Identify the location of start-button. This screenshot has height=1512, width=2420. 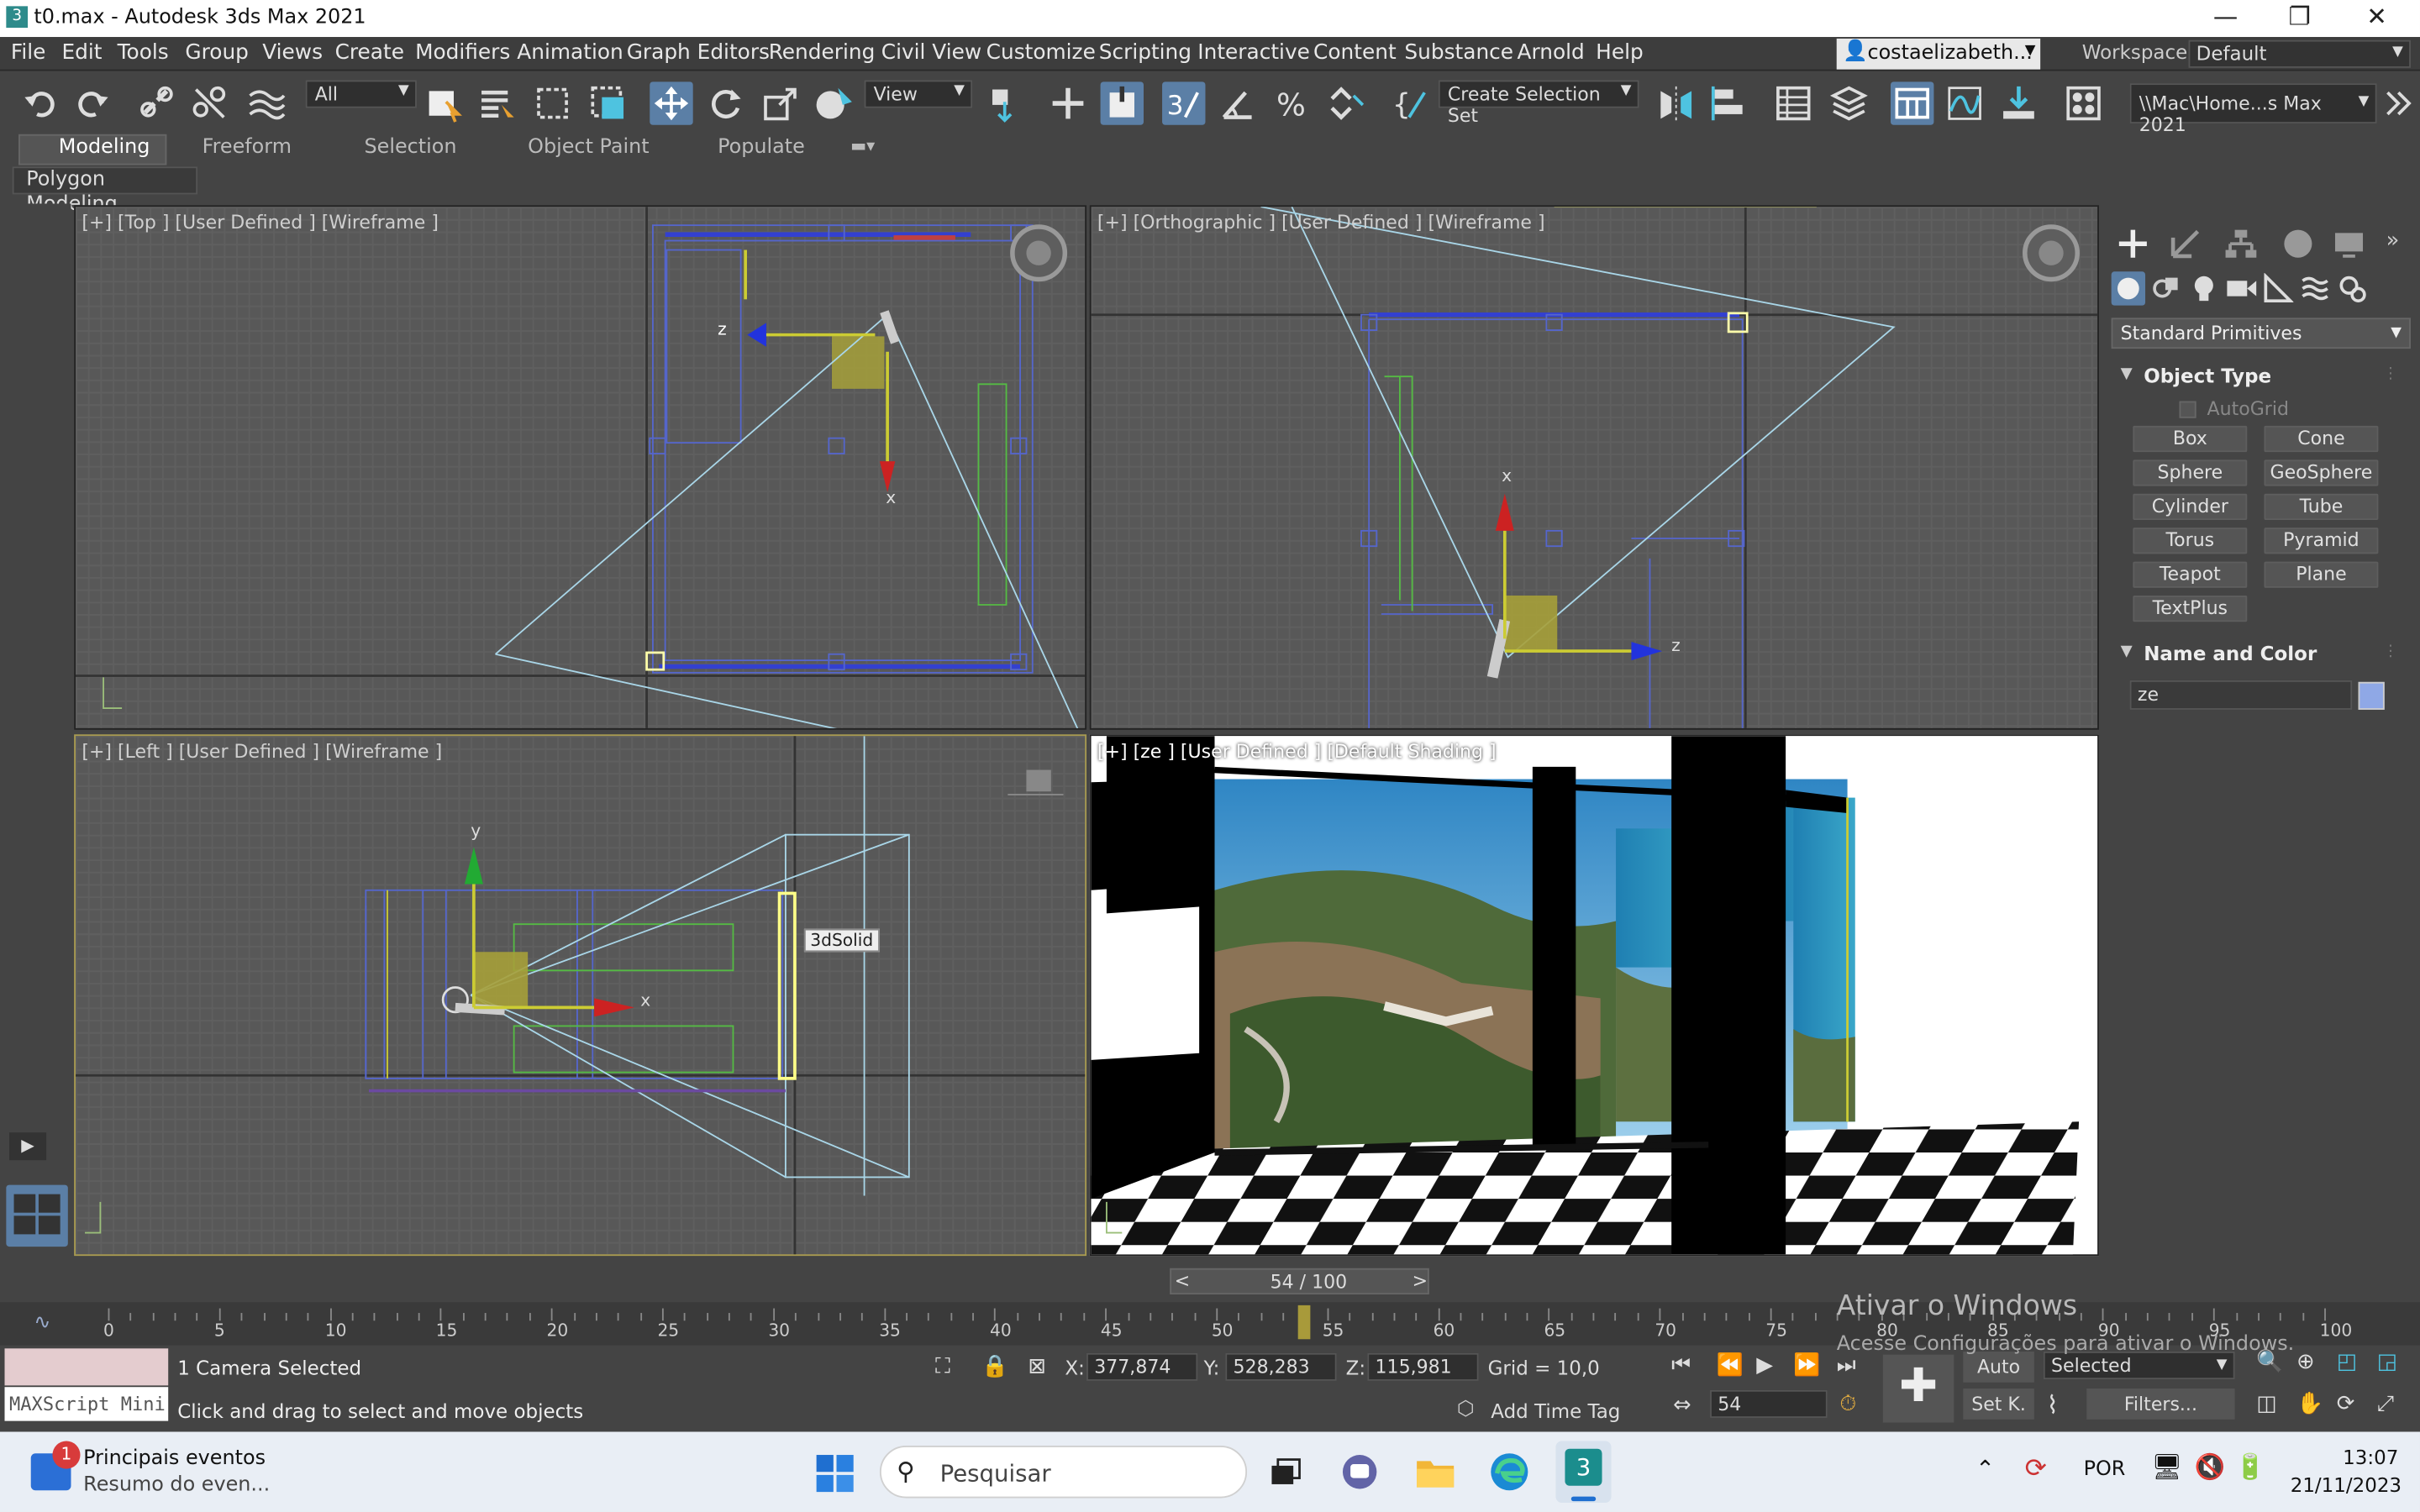
(835, 1474).